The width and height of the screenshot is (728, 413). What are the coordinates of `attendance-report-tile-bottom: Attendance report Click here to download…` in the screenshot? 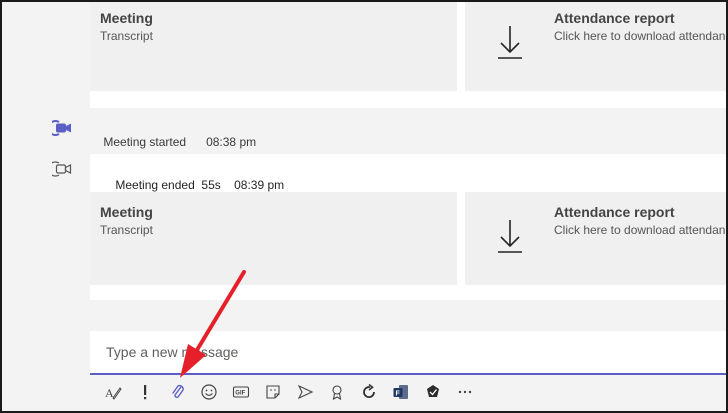 It's located at (596, 238).